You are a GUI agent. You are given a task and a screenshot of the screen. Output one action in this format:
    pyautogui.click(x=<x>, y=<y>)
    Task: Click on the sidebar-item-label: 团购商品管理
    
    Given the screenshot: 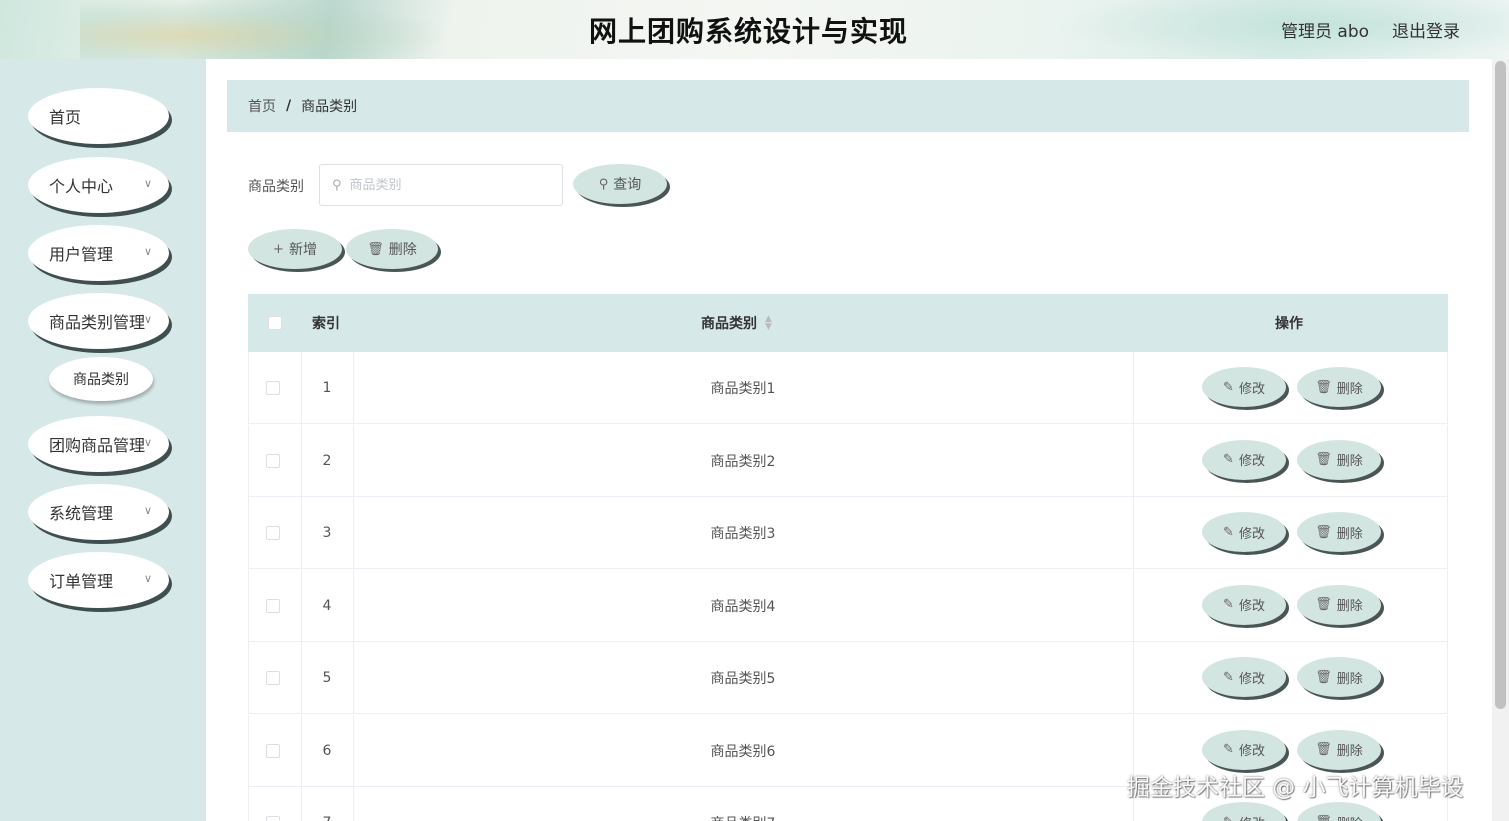 What is the action you would take?
    pyautogui.click(x=97, y=445)
    